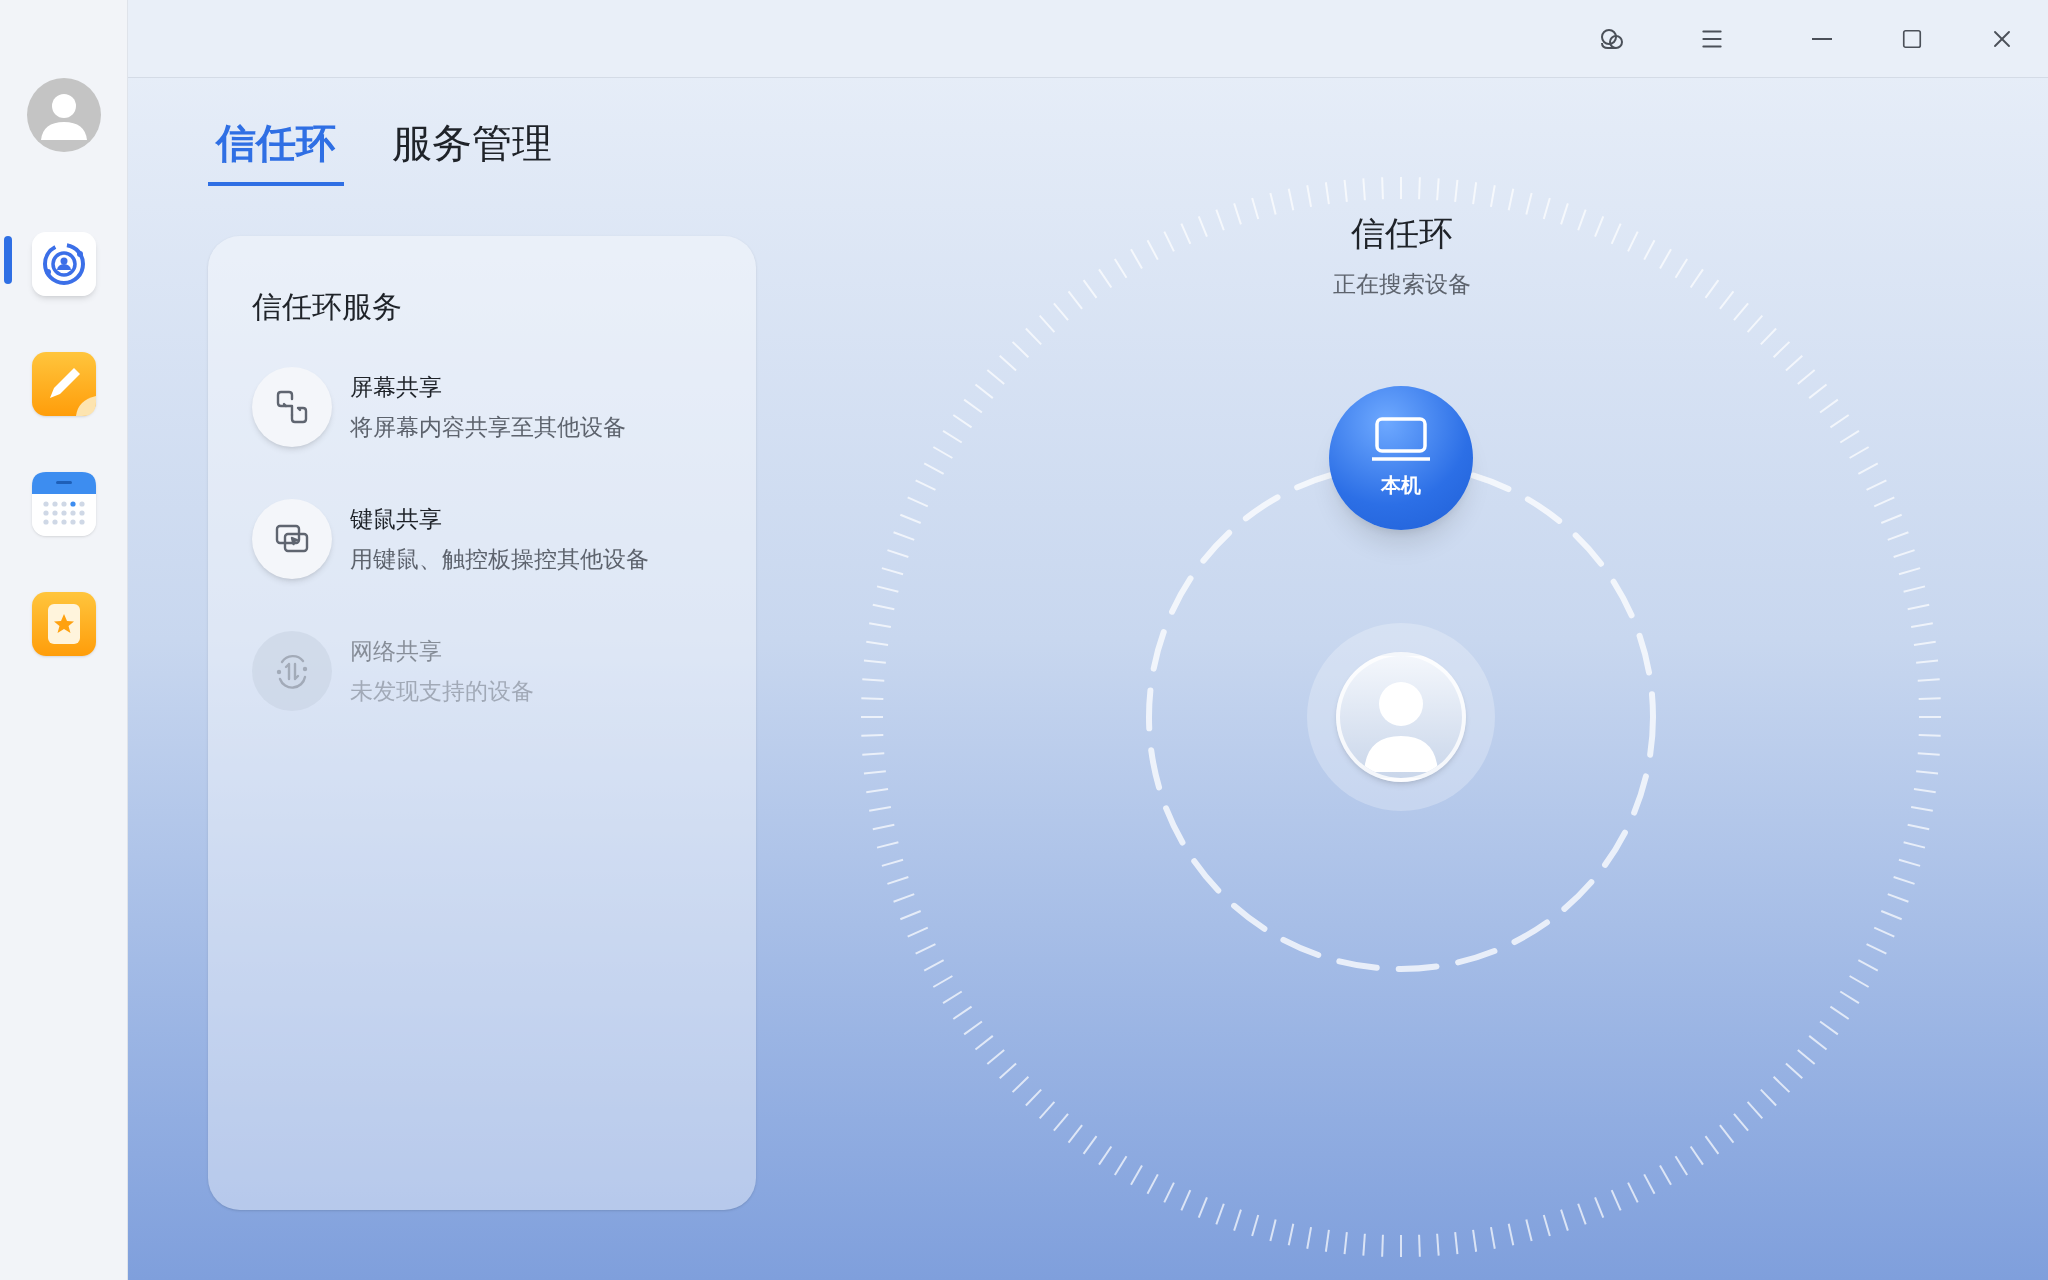  Describe the element at coordinates (327, 307) in the screenshot. I see `card-title: 信任环服务` at that location.